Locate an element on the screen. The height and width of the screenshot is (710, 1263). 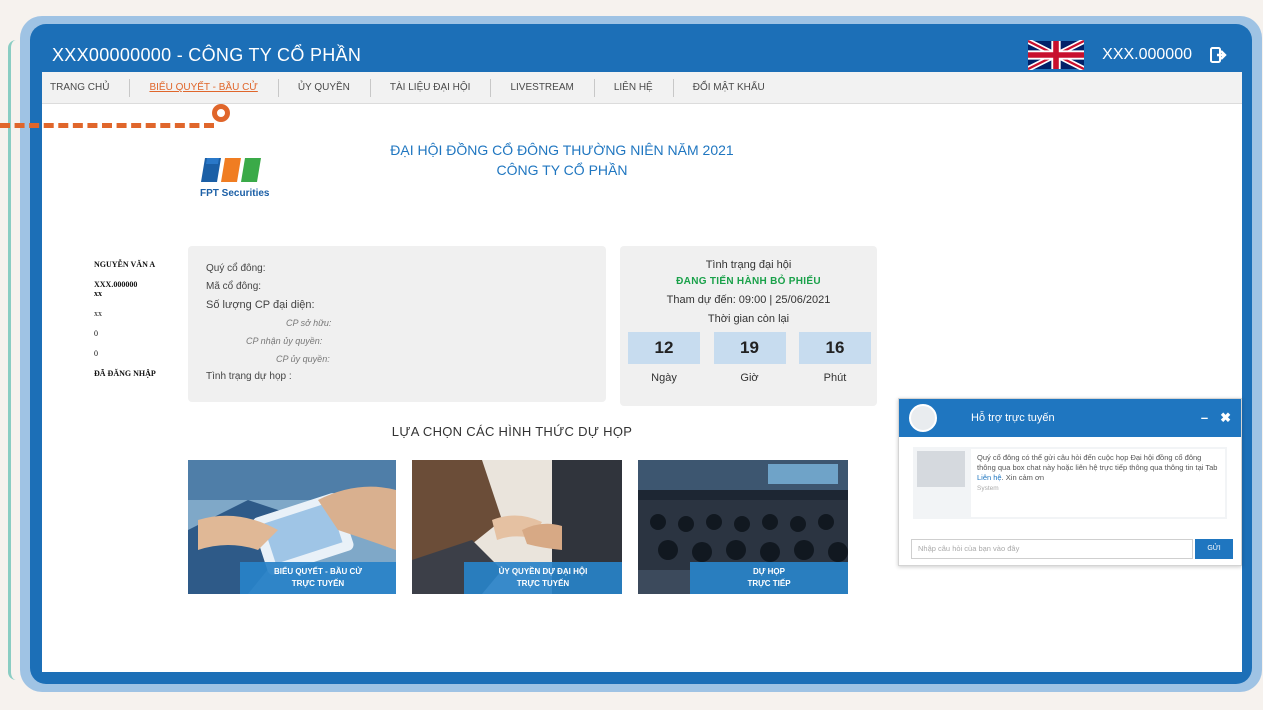
chat-title: Hỗ trợ trực tuyến is located at coordinates (1013, 418).